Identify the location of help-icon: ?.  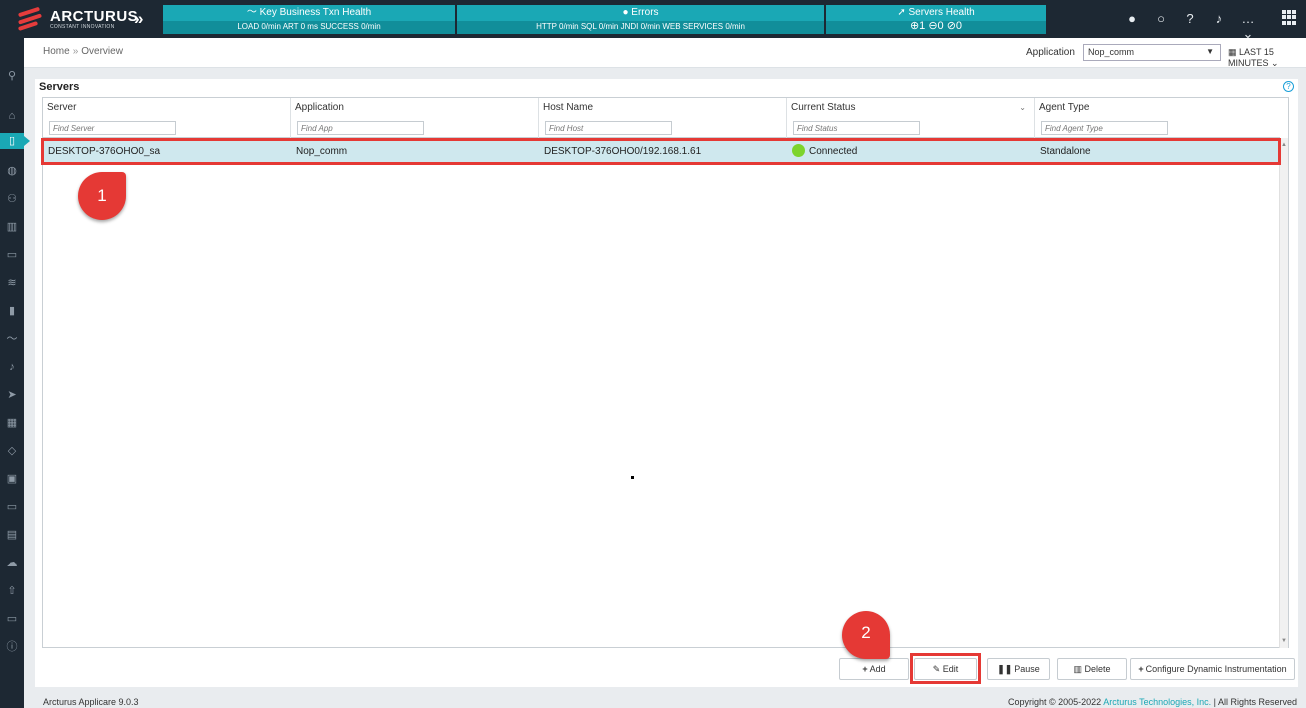
(1288, 86).